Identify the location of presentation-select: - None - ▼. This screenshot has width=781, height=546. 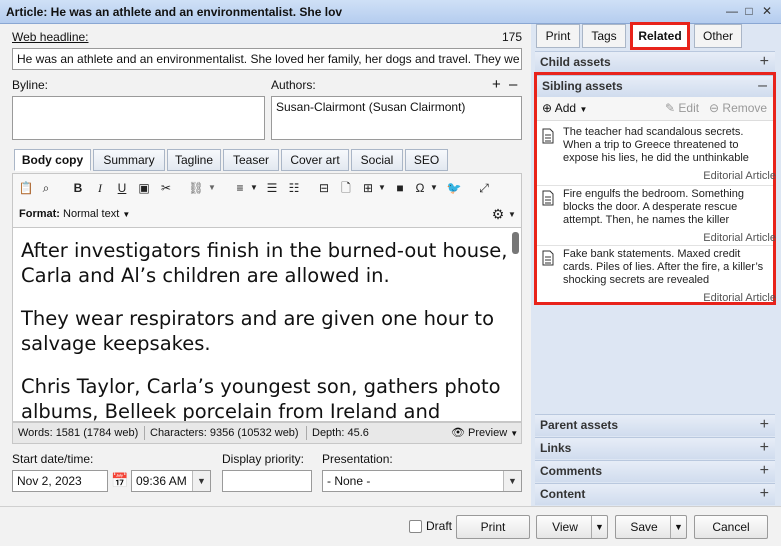
(422, 481).